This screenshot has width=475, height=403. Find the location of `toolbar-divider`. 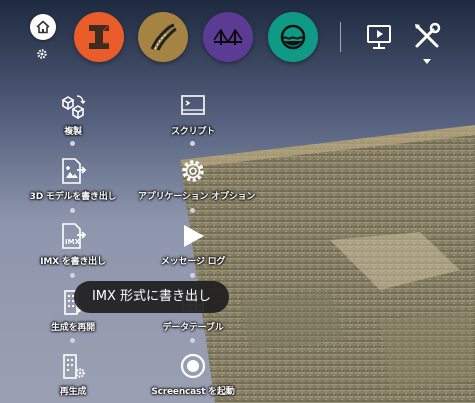

toolbar-divider is located at coordinates (340, 37).